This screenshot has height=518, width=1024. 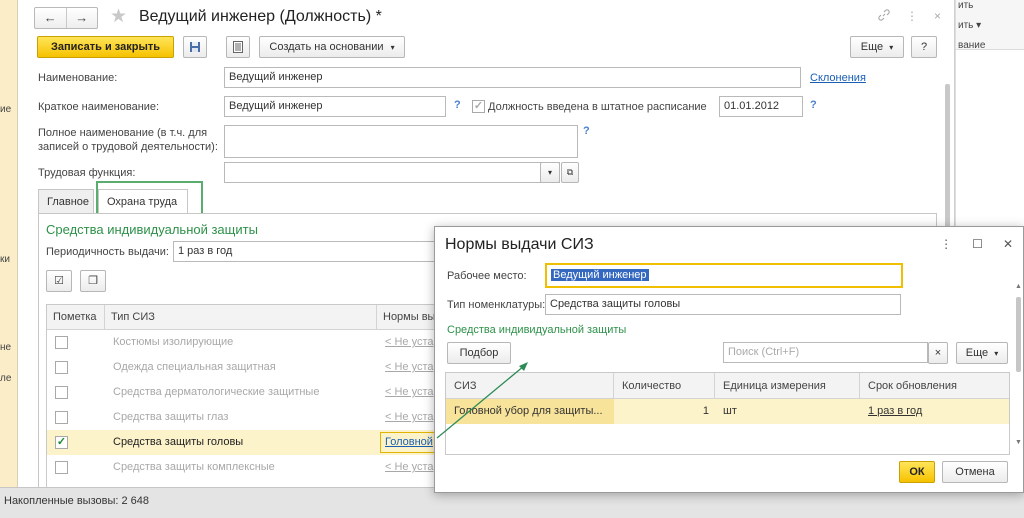 What do you see at coordinates (238, 47) in the screenshot?
I see `report-button` at bounding box center [238, 47].